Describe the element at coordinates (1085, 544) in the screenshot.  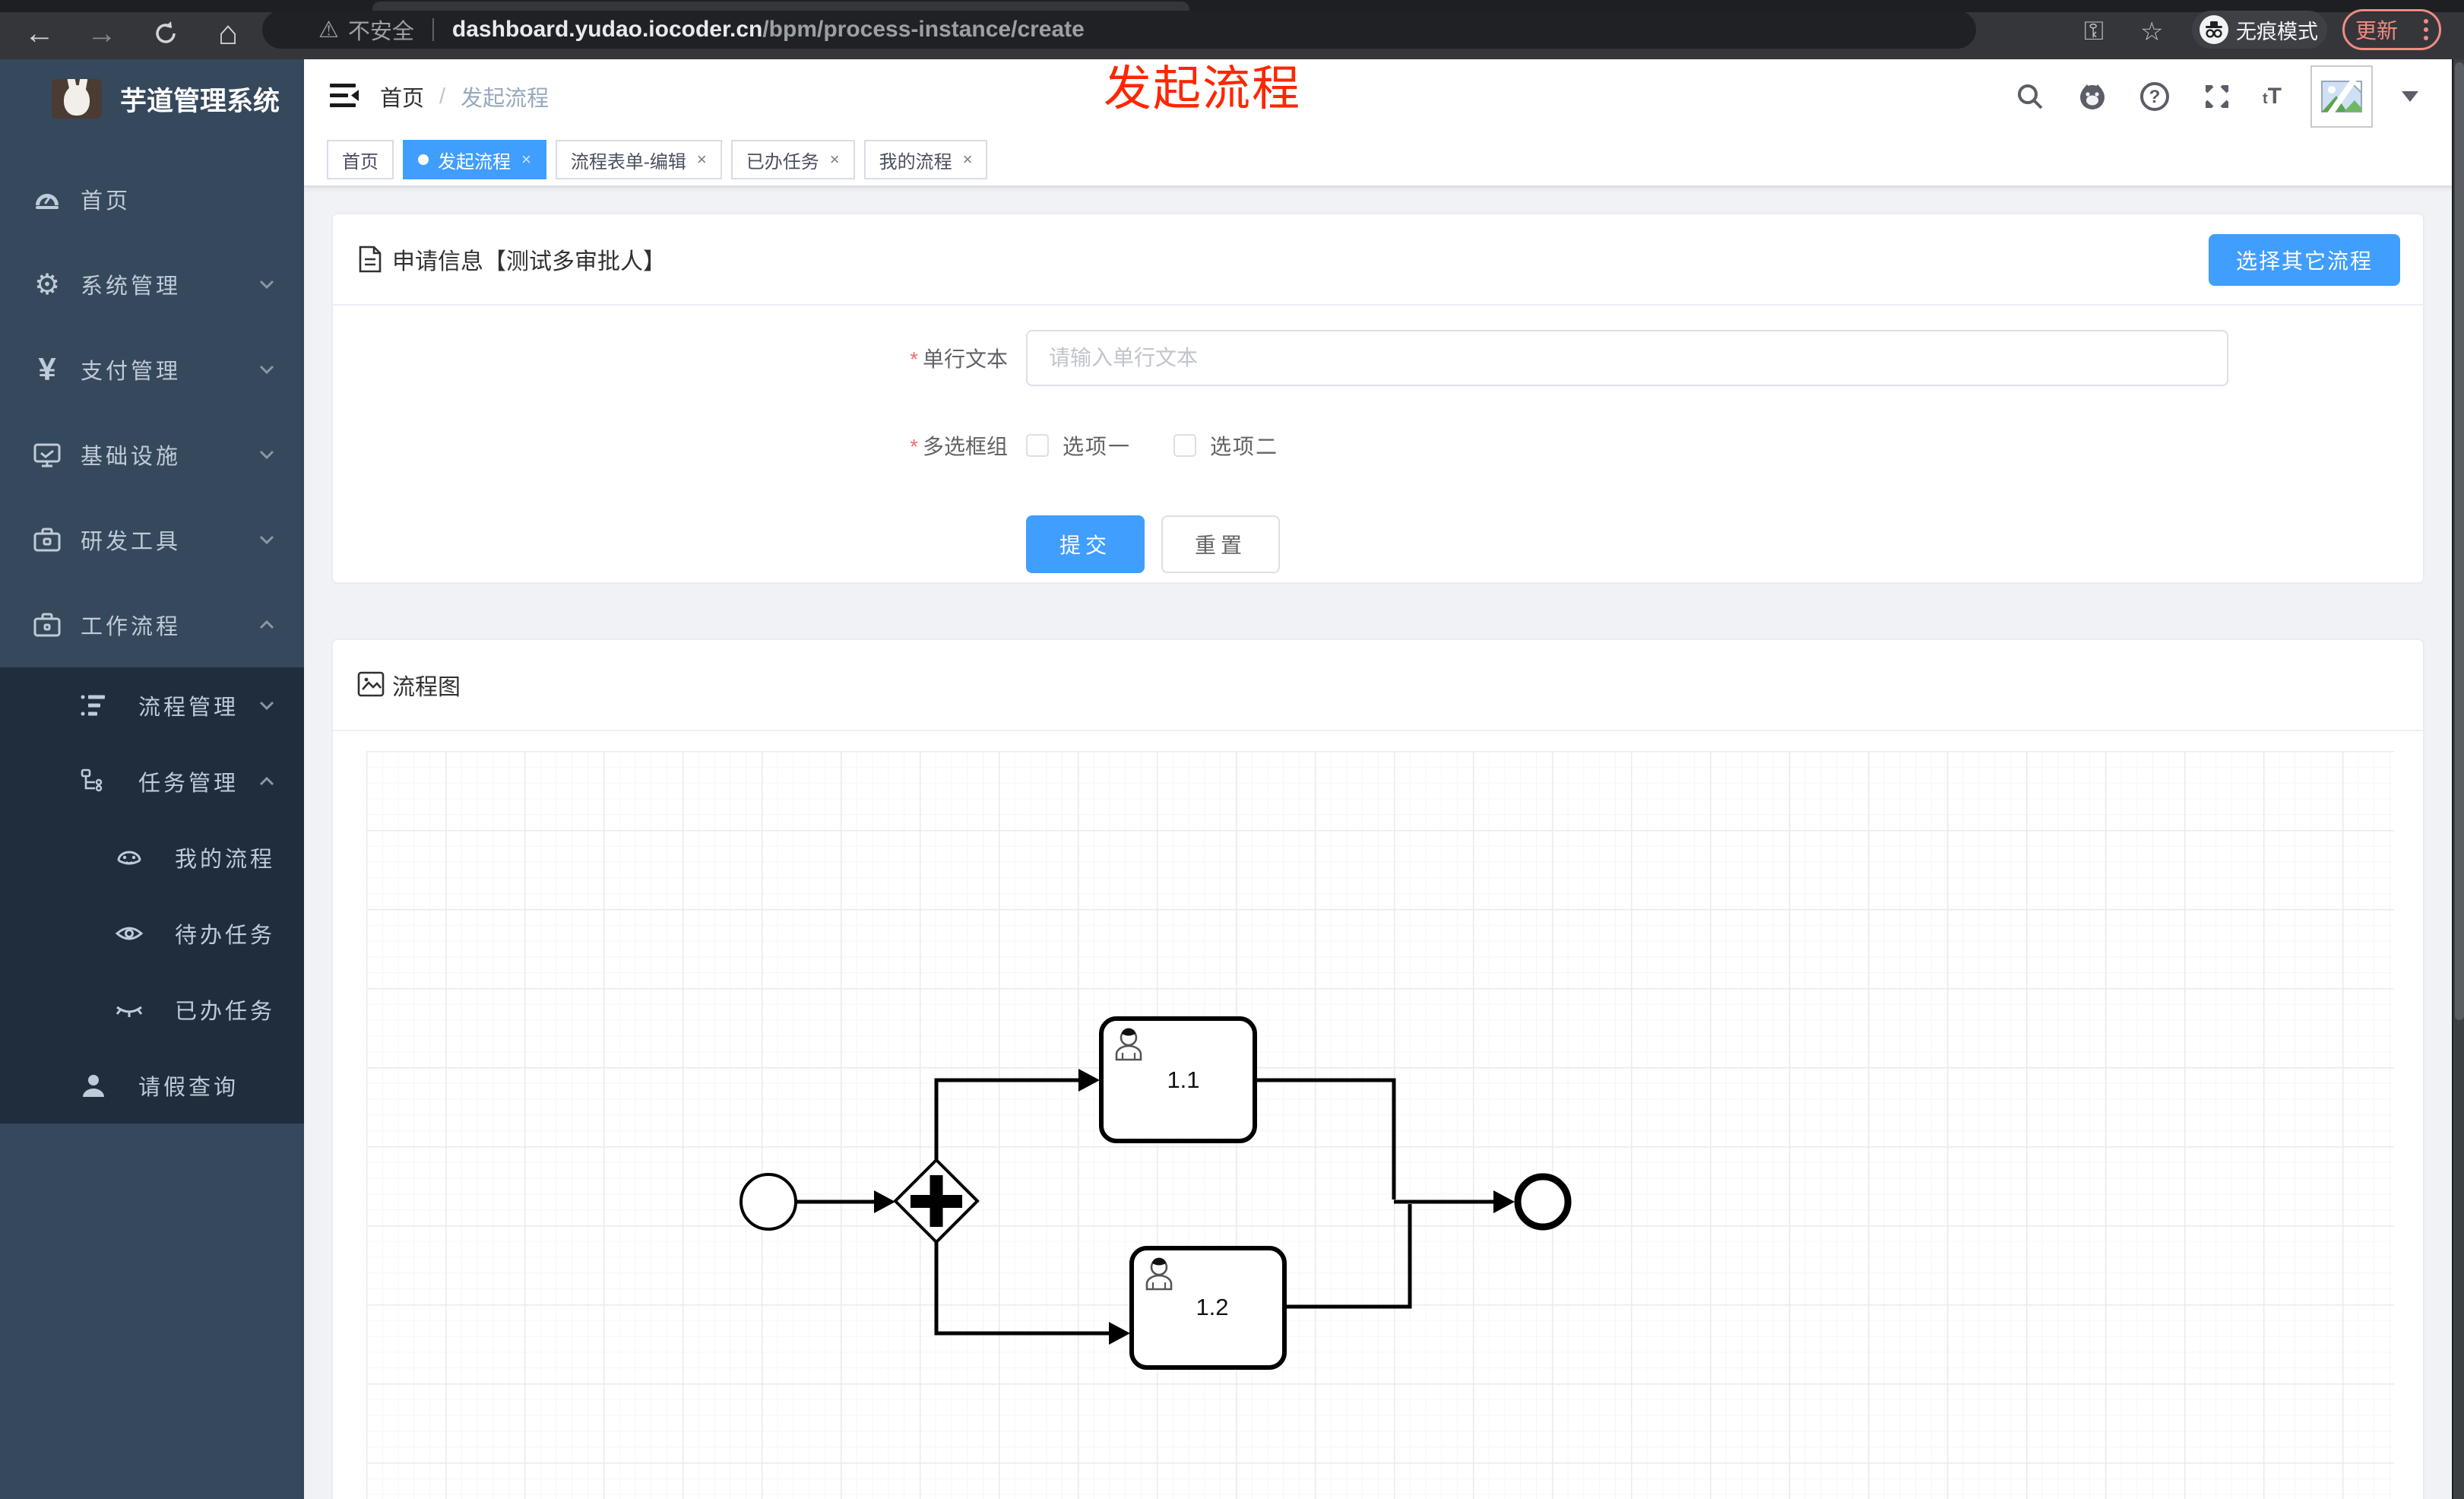
I see `submit-button: 提交` at that location.